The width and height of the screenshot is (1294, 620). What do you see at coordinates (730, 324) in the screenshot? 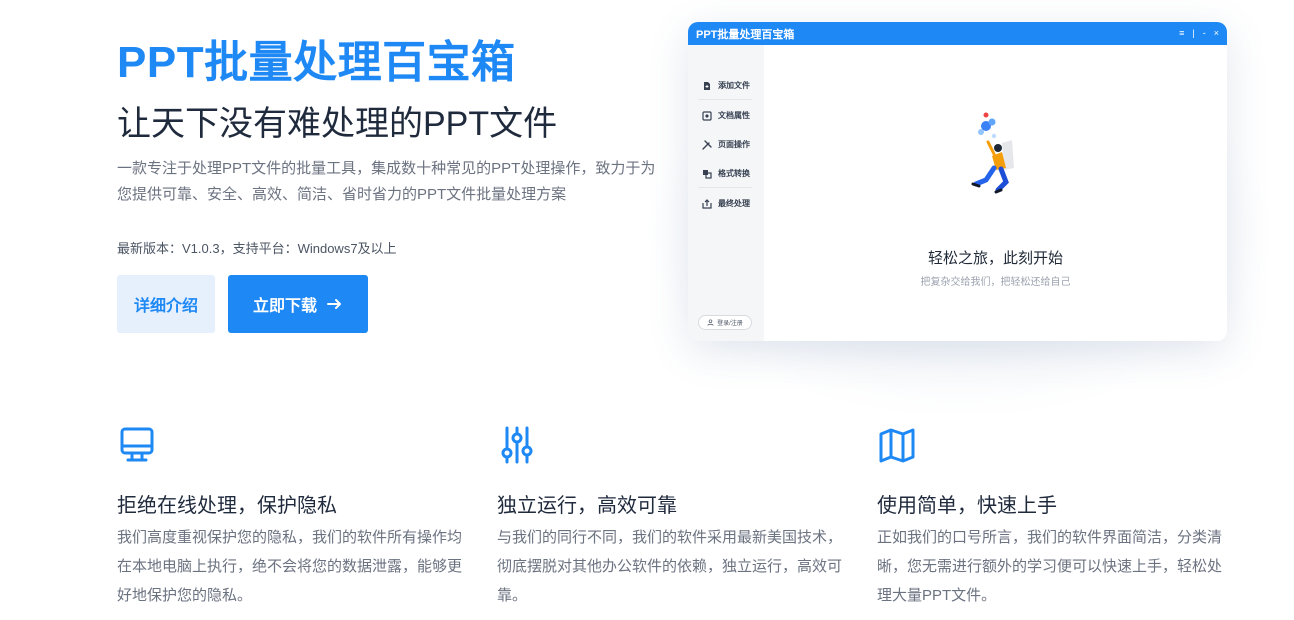
I see `login-label: 登录/注册` at bounding box center [730, 324].